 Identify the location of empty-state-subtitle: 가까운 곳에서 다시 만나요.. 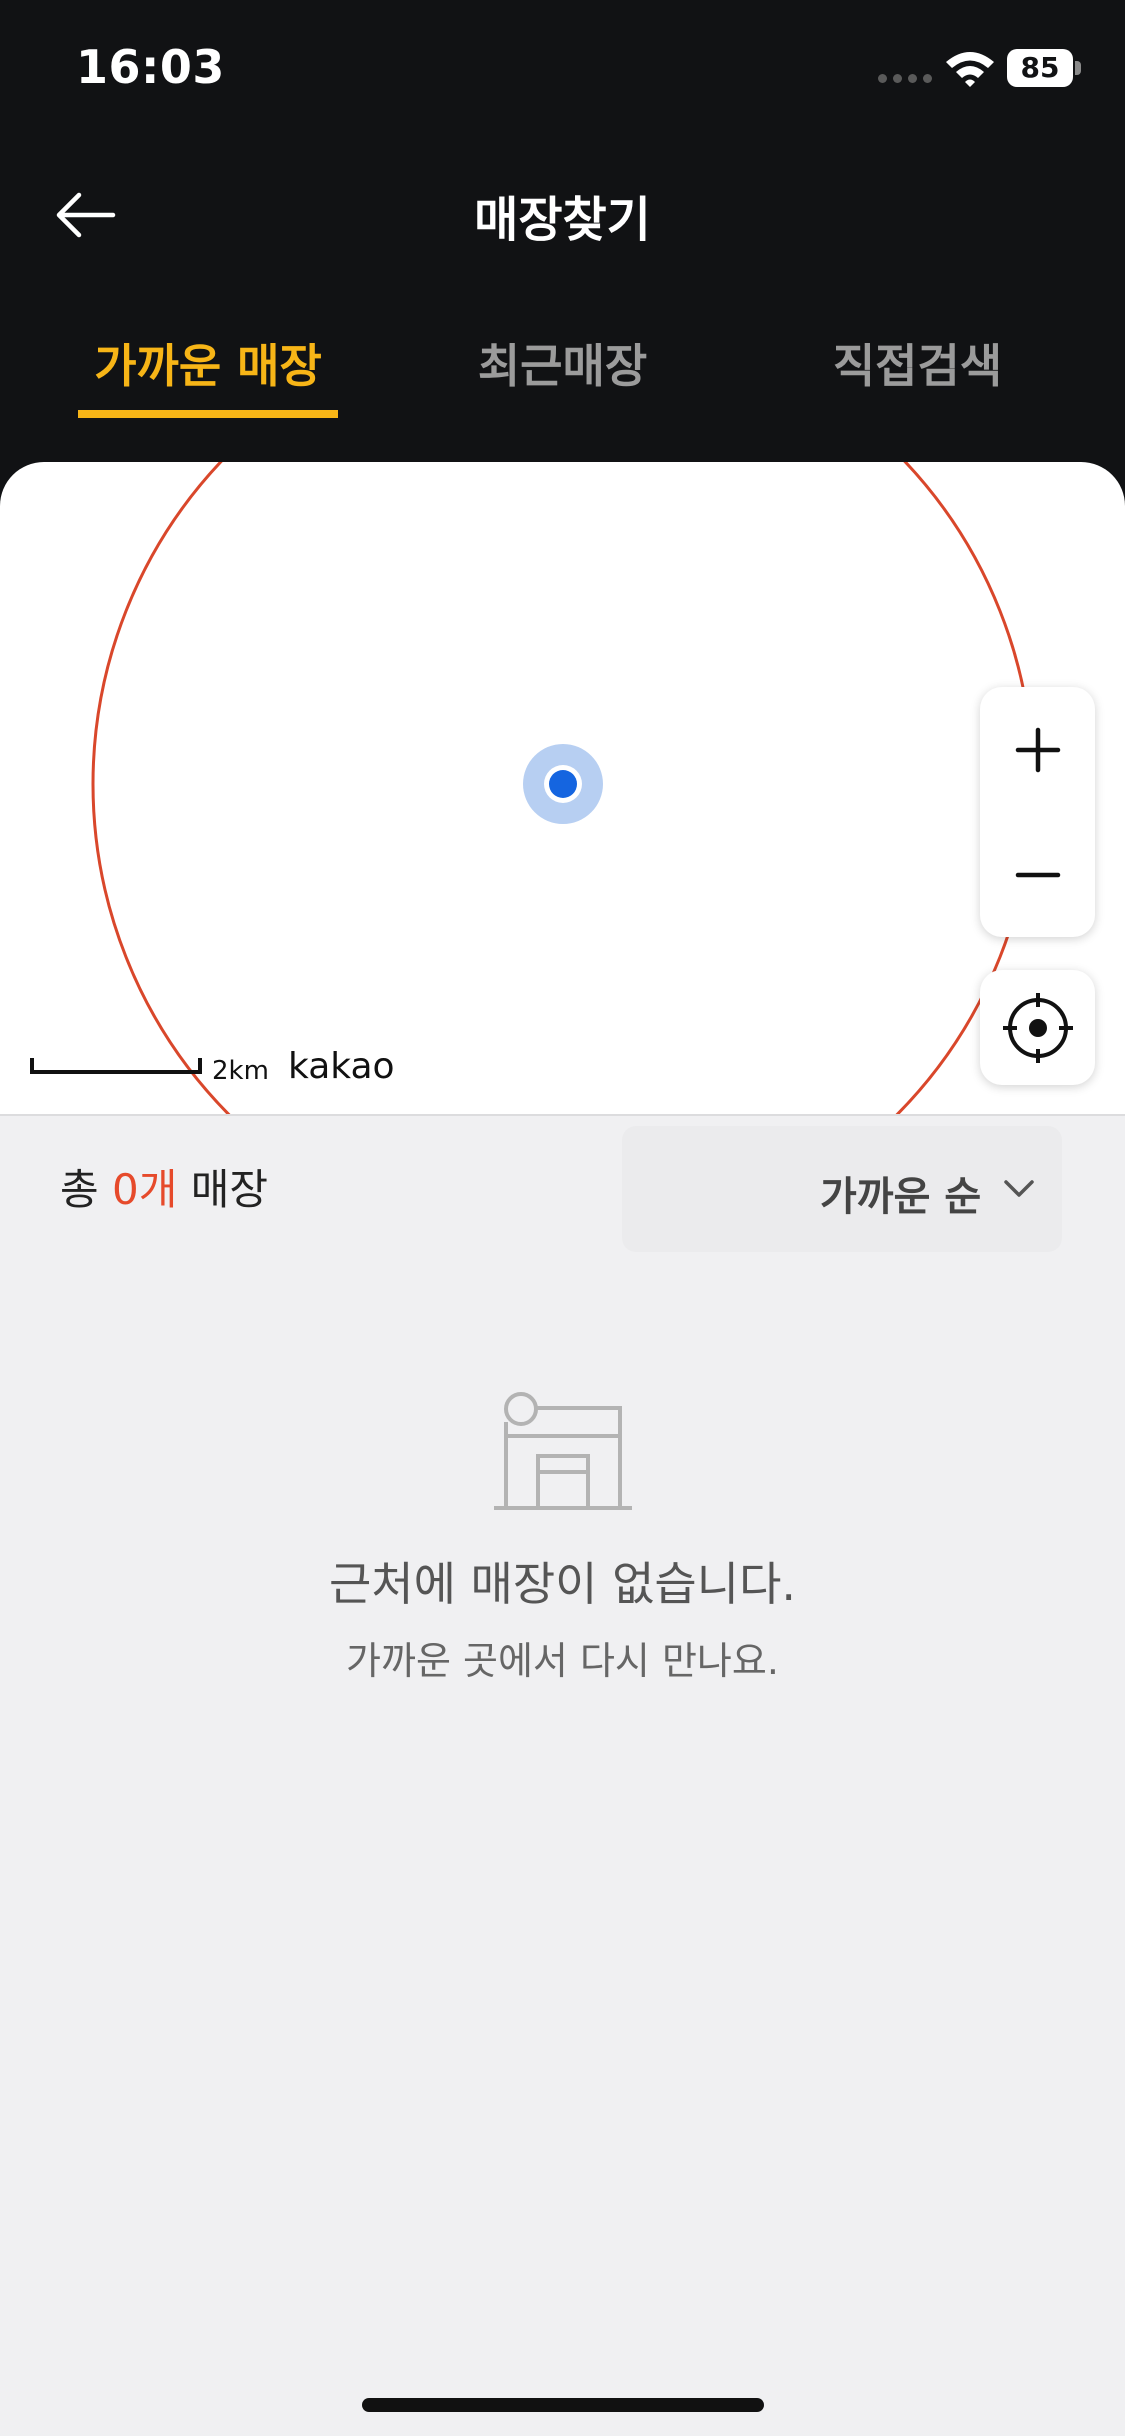
(562, 1661).